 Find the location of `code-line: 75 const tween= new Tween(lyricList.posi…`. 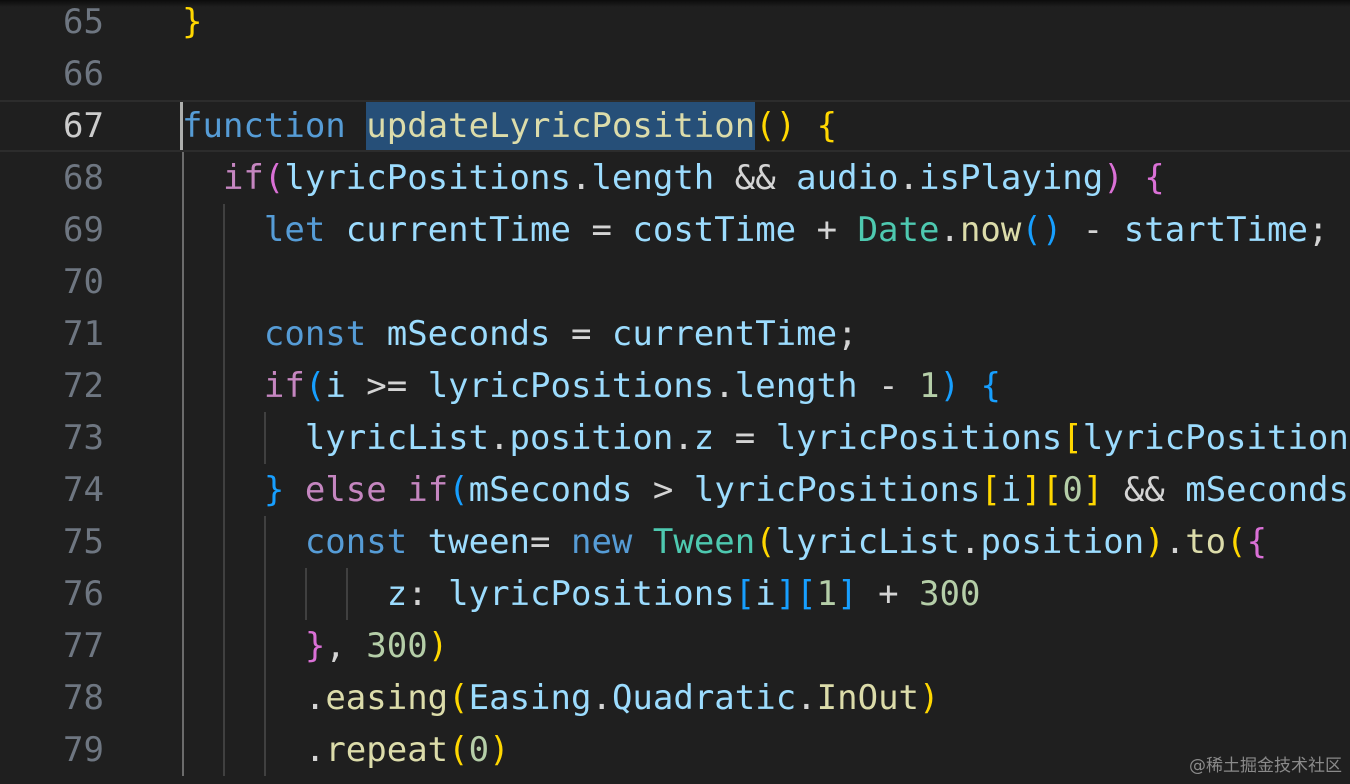

code-line: 75 const tween= new Tween(lyricList.posi… is located at coordinates (675, 542).